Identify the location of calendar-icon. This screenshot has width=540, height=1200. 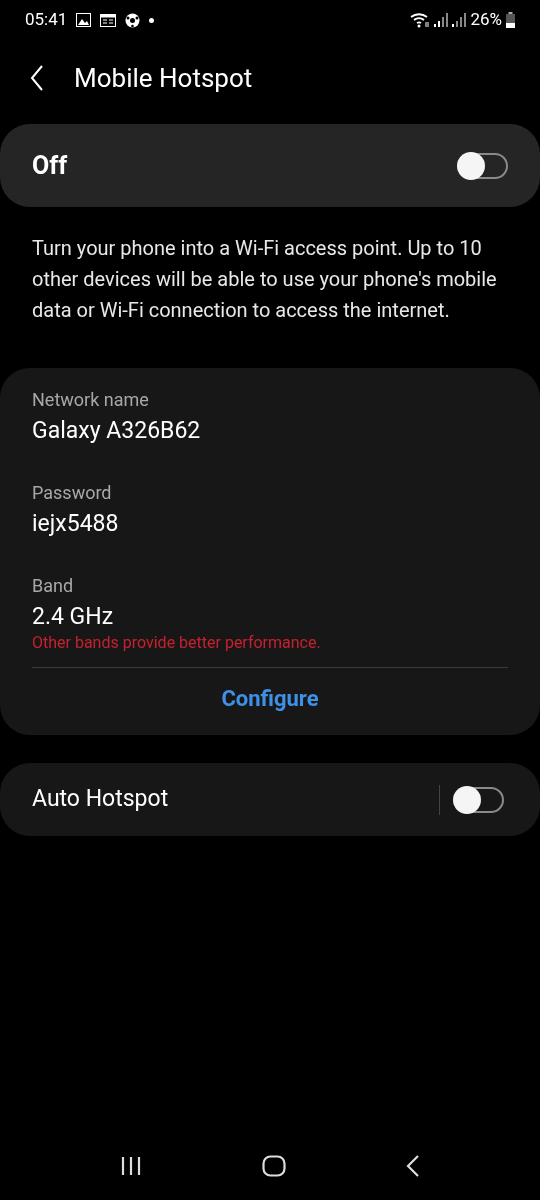
(108, 20).